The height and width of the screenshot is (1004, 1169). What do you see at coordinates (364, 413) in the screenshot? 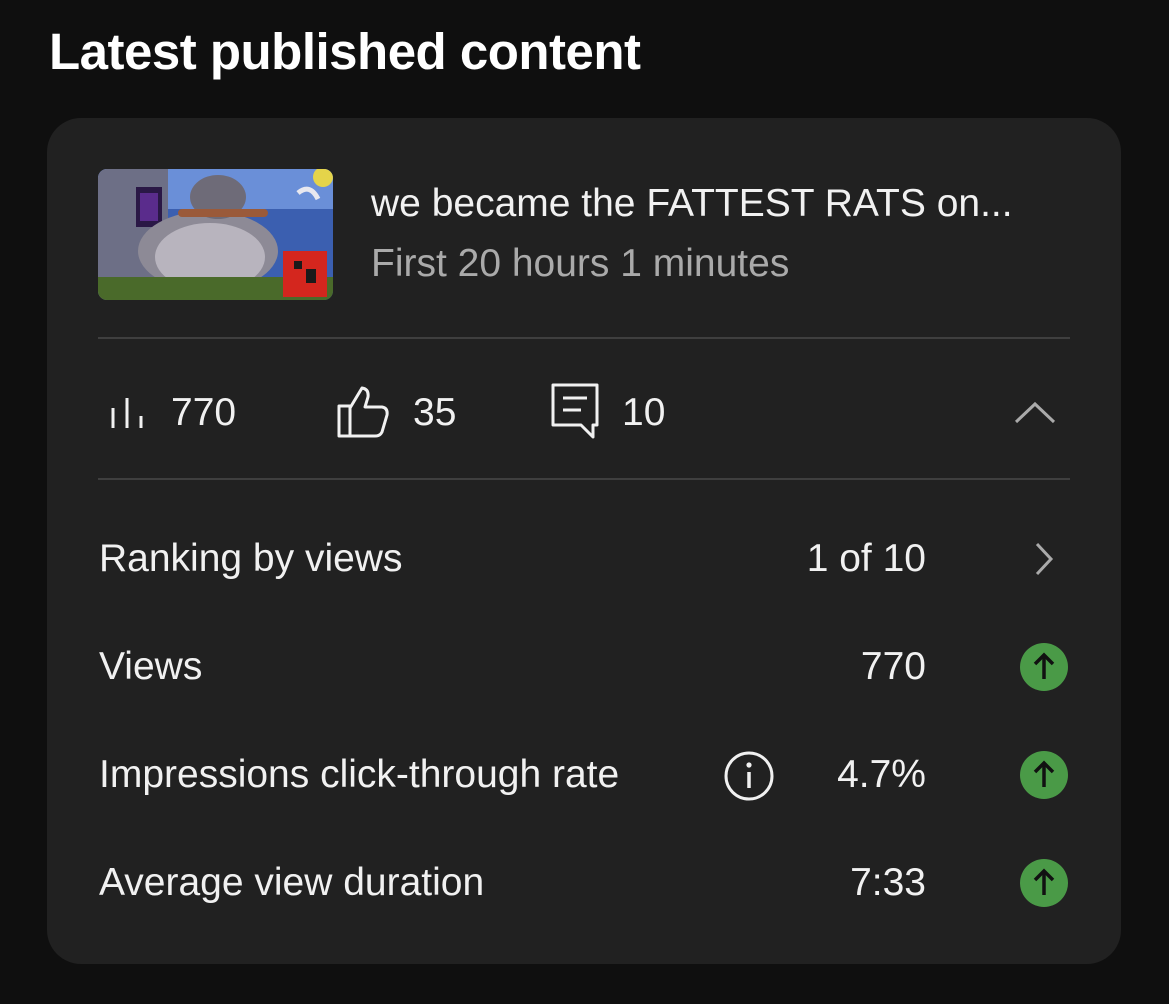
I see `thumbs-up-icon` at bounding box center [364, 413].